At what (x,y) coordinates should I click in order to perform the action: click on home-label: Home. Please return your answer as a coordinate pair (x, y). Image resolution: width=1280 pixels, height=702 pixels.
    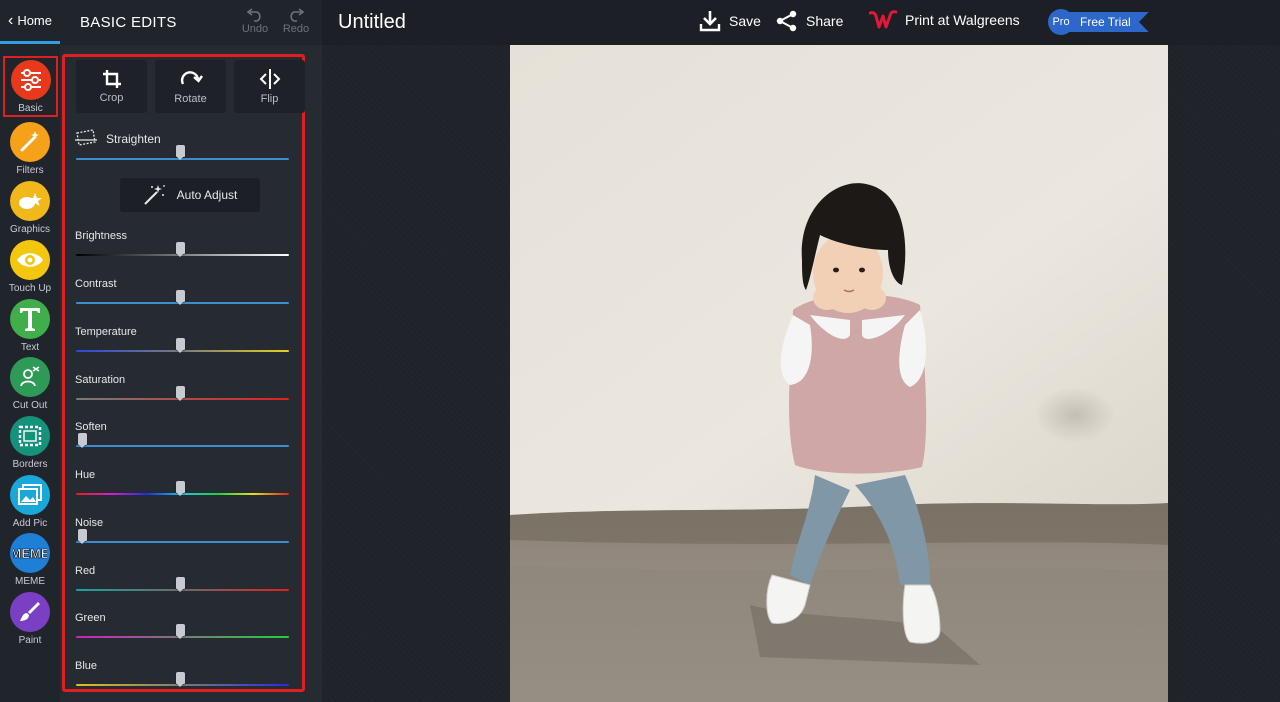
    Looking at the image, I should click on (34, 20).